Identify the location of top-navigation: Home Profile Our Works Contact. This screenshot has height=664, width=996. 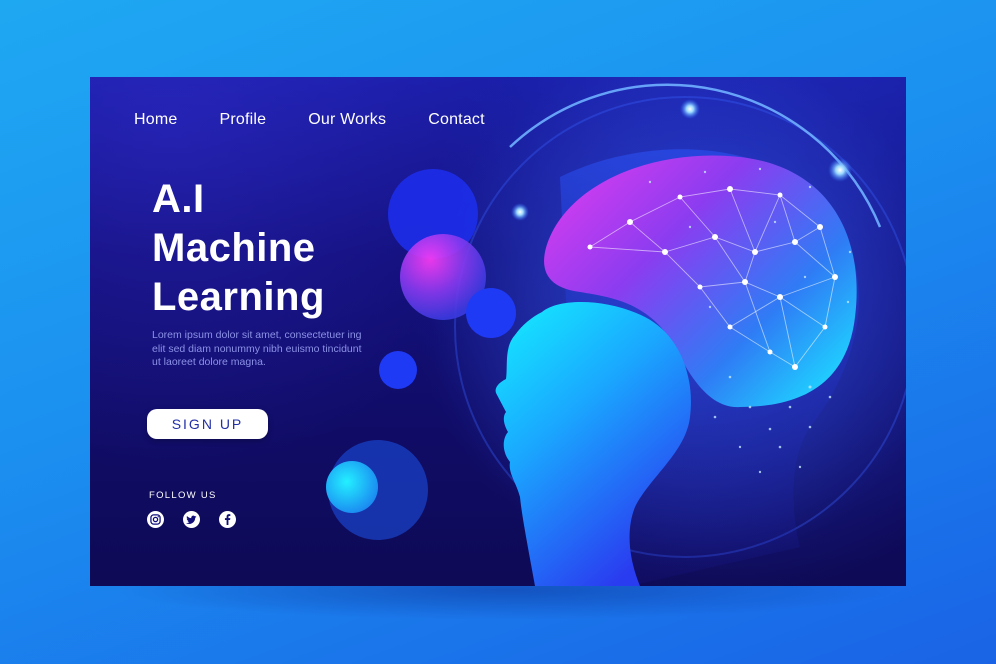
(330, 120).